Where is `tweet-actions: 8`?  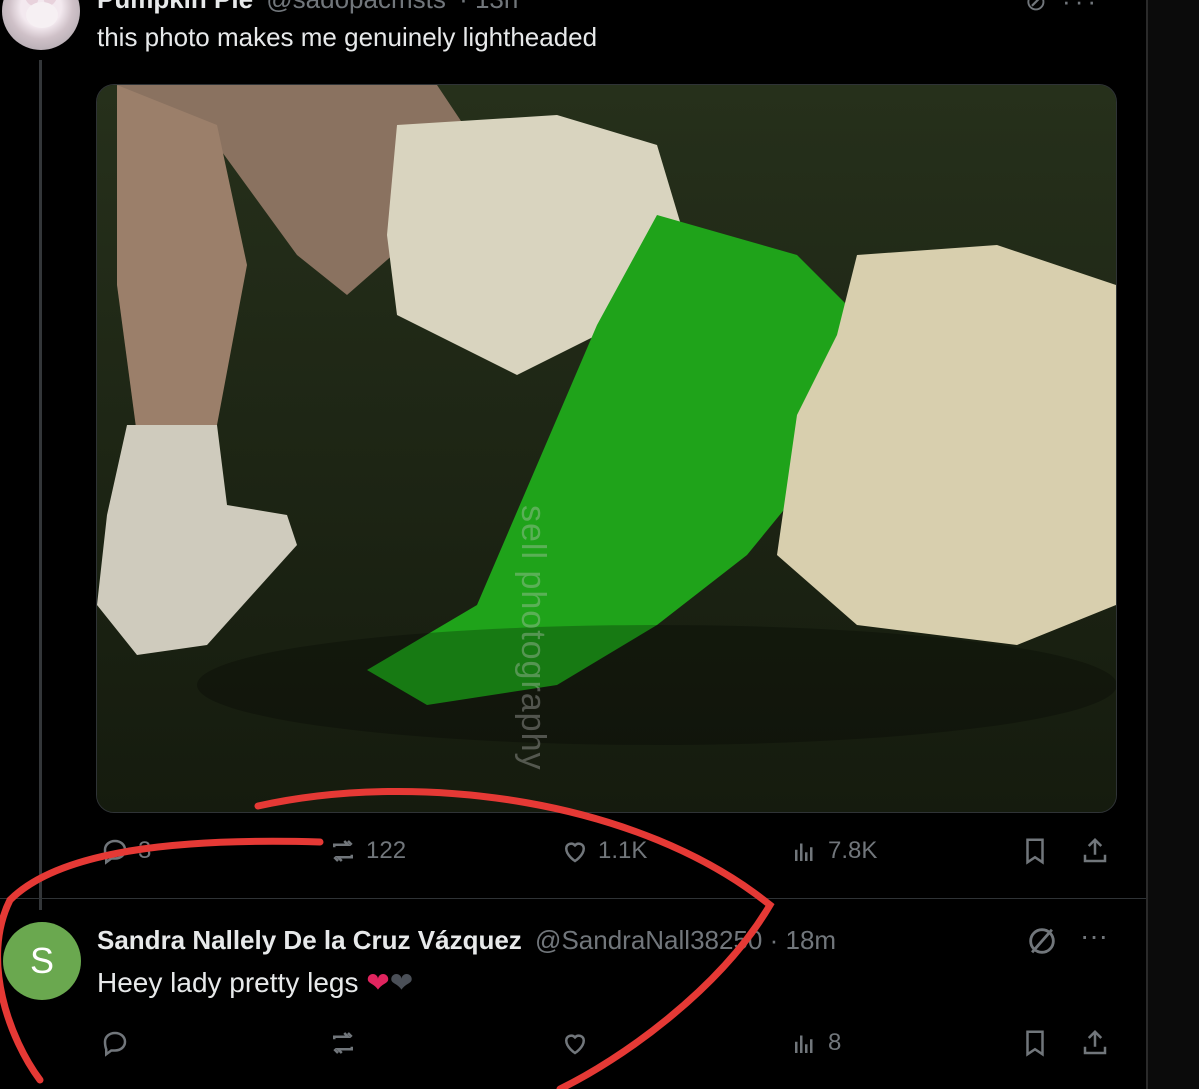 tweet-actions: 8 is located at coordinates (573, 1048).